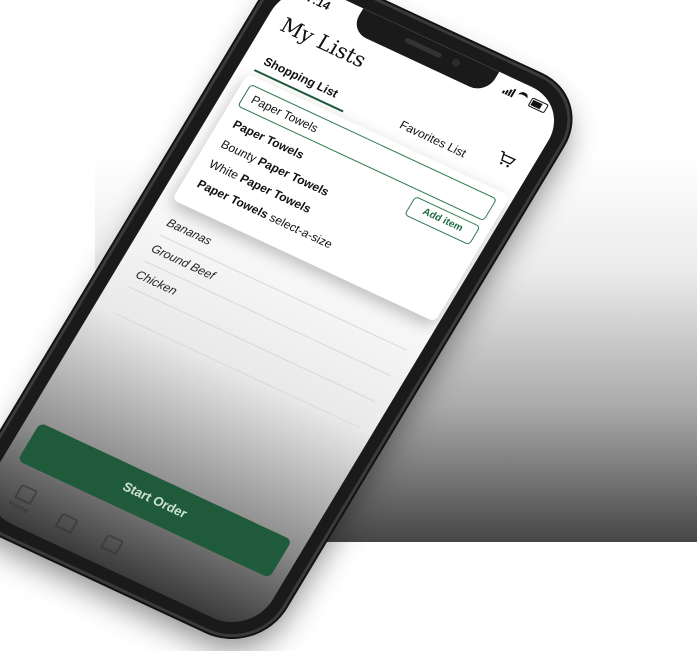 This screenshot has height=651, width=697. I want to click on wifi-icon, so click(522, 97).